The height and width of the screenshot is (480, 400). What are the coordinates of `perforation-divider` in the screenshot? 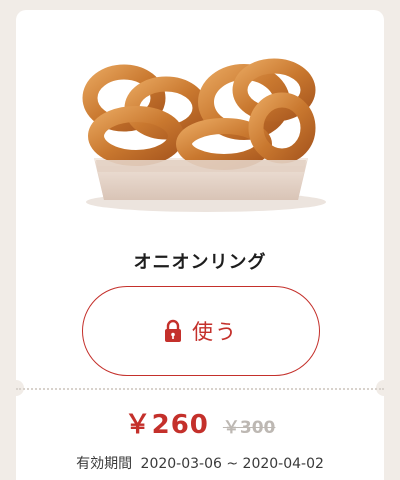 It's located at (200, 389).